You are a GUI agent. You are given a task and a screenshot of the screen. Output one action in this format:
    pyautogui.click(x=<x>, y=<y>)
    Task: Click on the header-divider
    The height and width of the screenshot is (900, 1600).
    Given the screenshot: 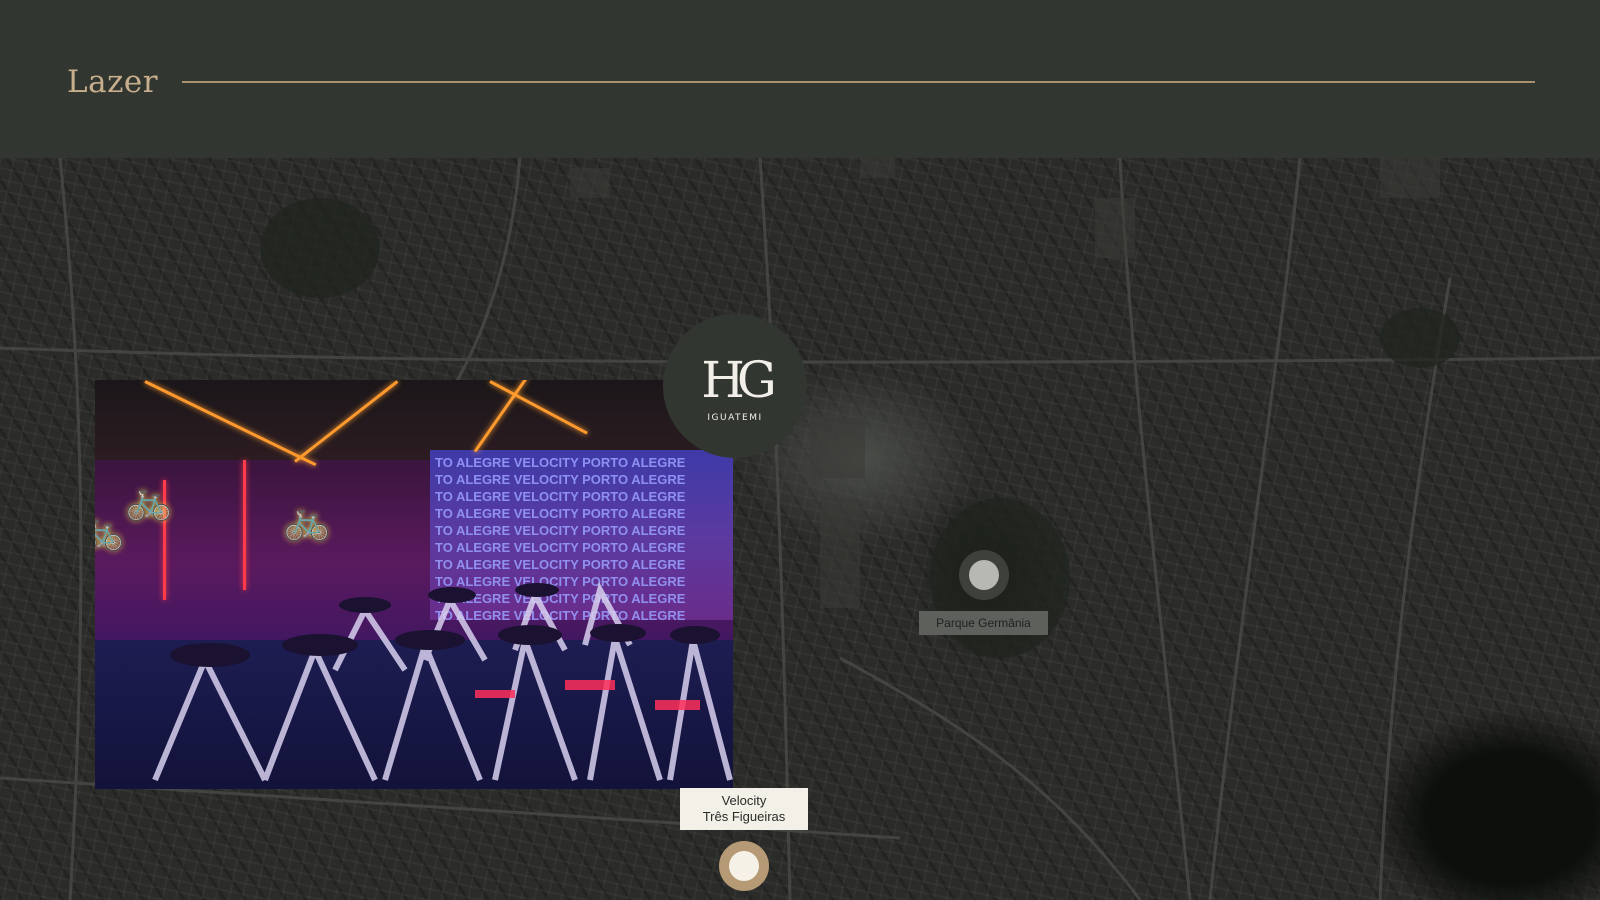 What is the action you would take?
    pyautogui.click(x=858, y=82)
    